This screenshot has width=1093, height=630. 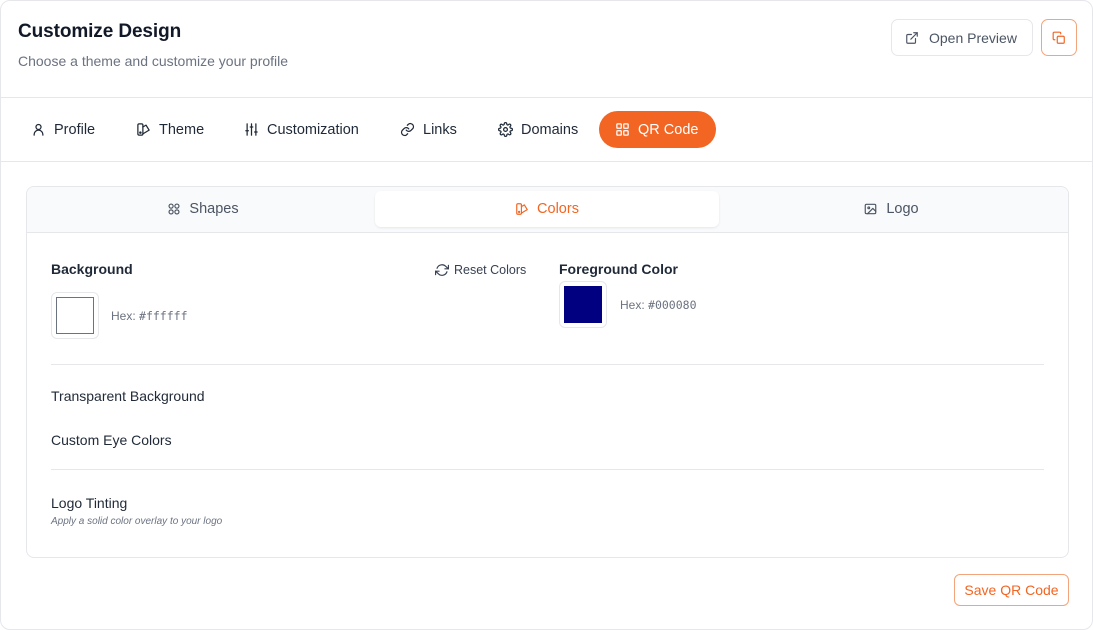 I want to click on tab-label: Customization, so click(x=313, y=129).